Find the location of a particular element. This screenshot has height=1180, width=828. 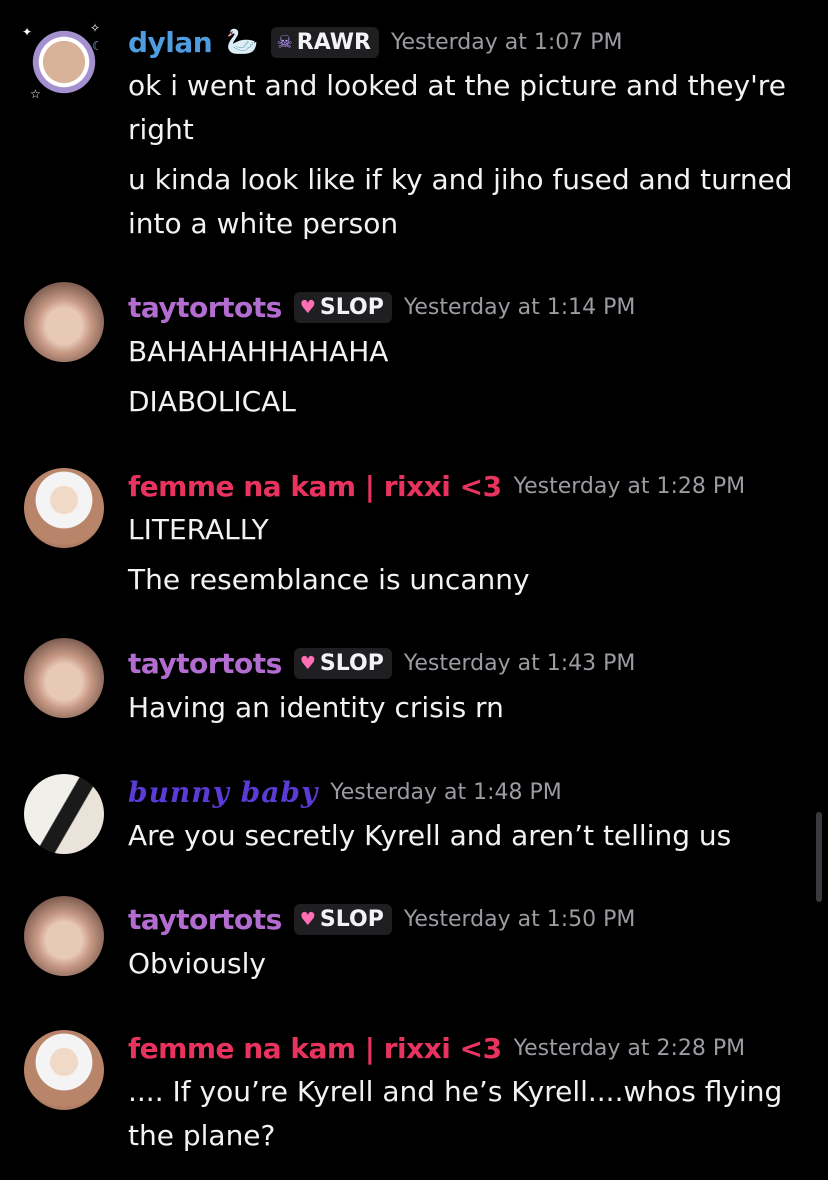

timestamp: Yesterday at 1:48 PM is located at coordinates (446, 792).